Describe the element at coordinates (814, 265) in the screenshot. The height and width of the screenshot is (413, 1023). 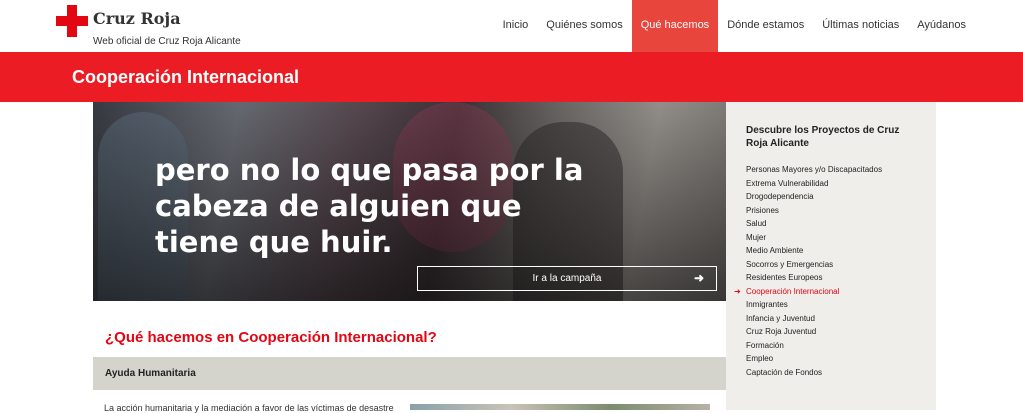
I see `sidebar-item-socorros: Socorros y Emergencias` at that location.